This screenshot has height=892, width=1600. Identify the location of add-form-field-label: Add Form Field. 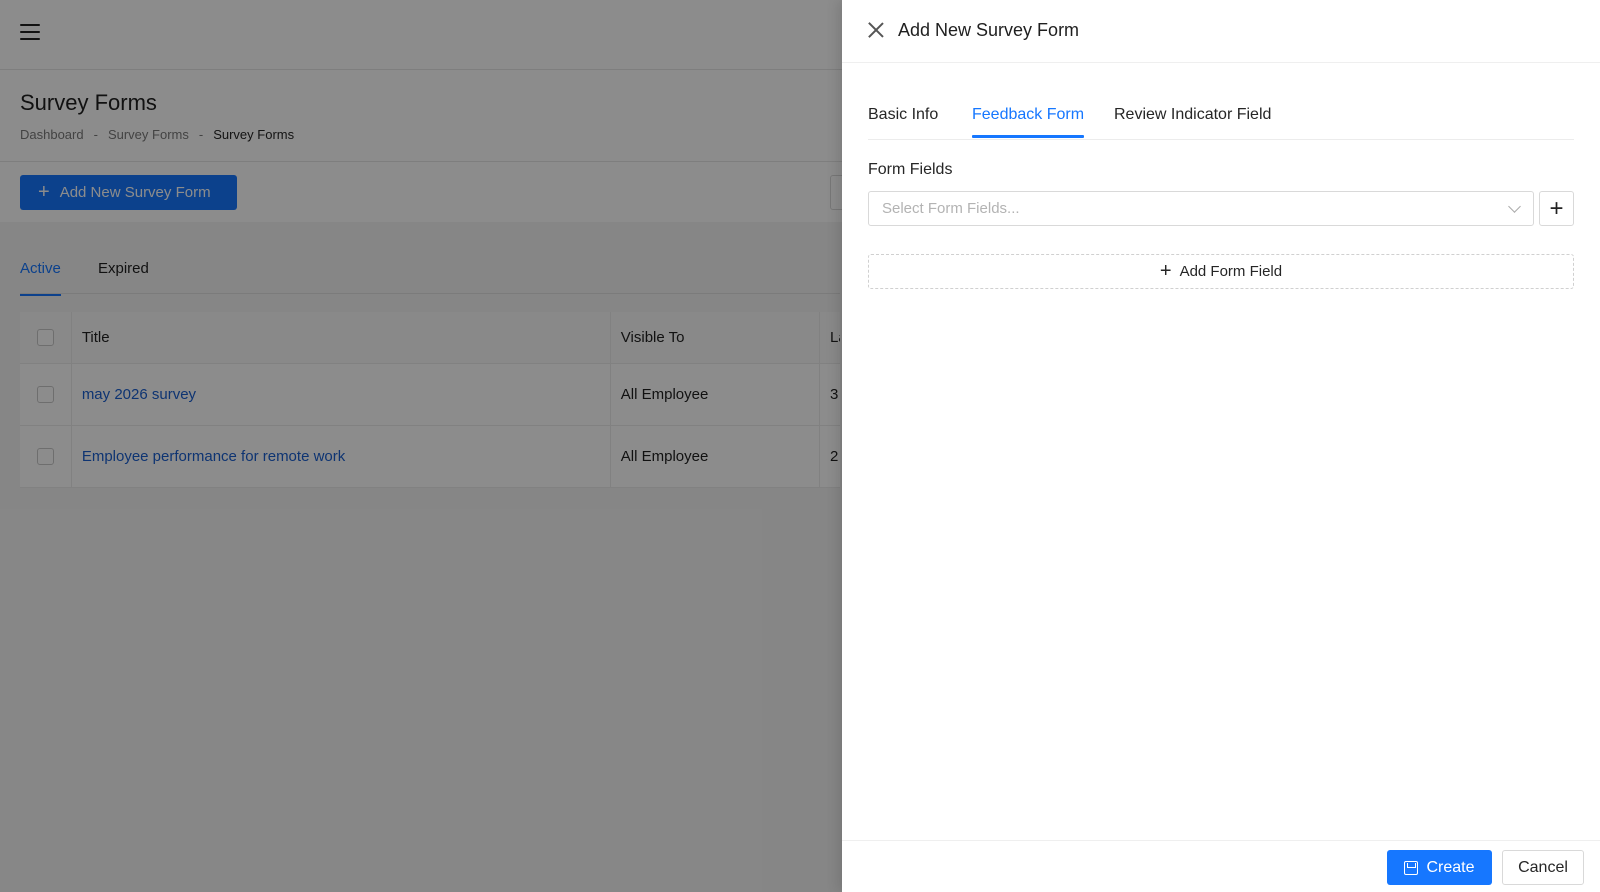
(1231, 271).